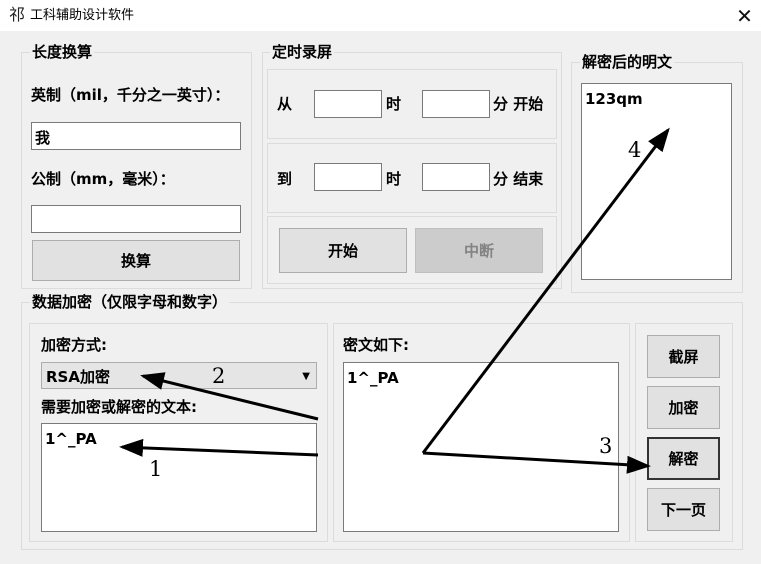 The image size is (761, 564). I want to click on annotation-number-4: 4, so click(634, 150).